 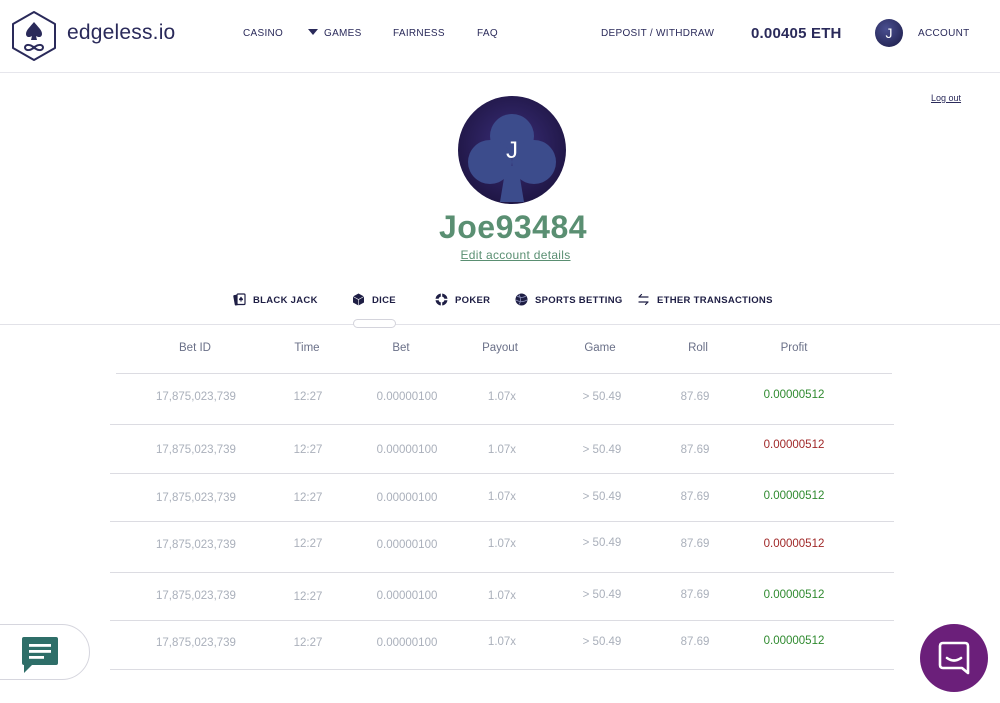 What do you see at coordinates (487, 33) in the screenshot?
I see `nav-faq: FAQ` at bounding box center [487, 33].